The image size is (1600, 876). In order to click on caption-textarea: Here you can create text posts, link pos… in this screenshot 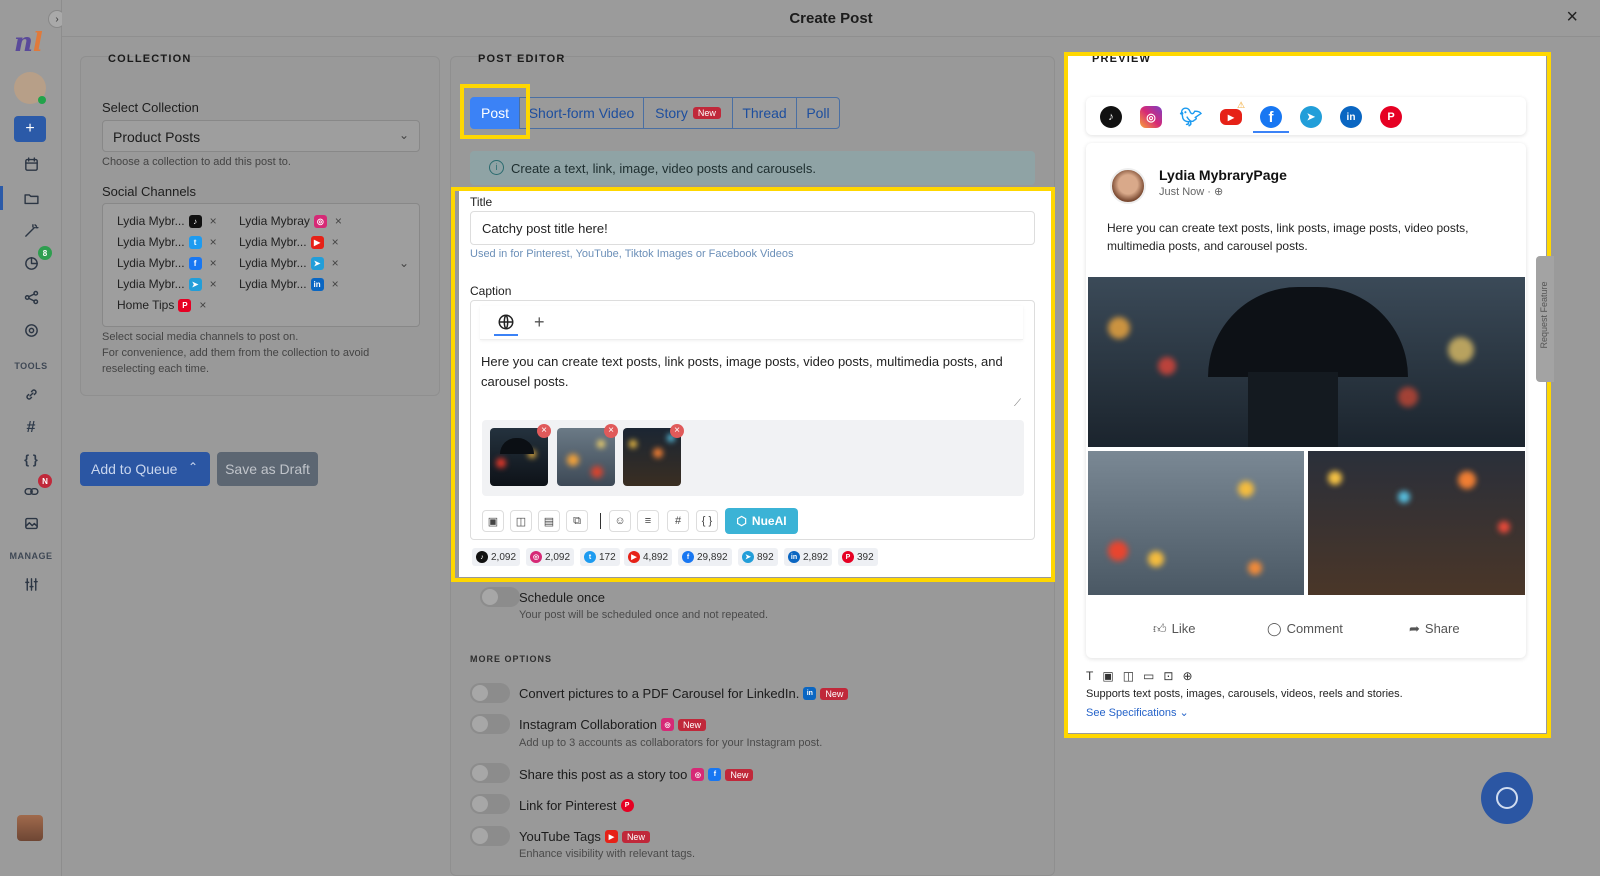, I will do `click(755, 372)`.